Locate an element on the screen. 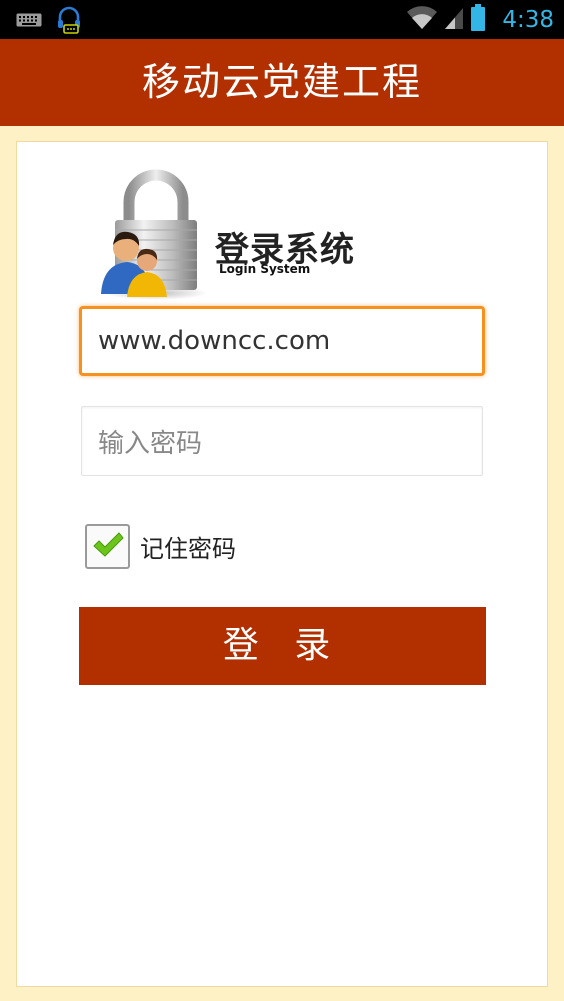  page-title: 移动云党建工程 is located at coordinates (281, 82).